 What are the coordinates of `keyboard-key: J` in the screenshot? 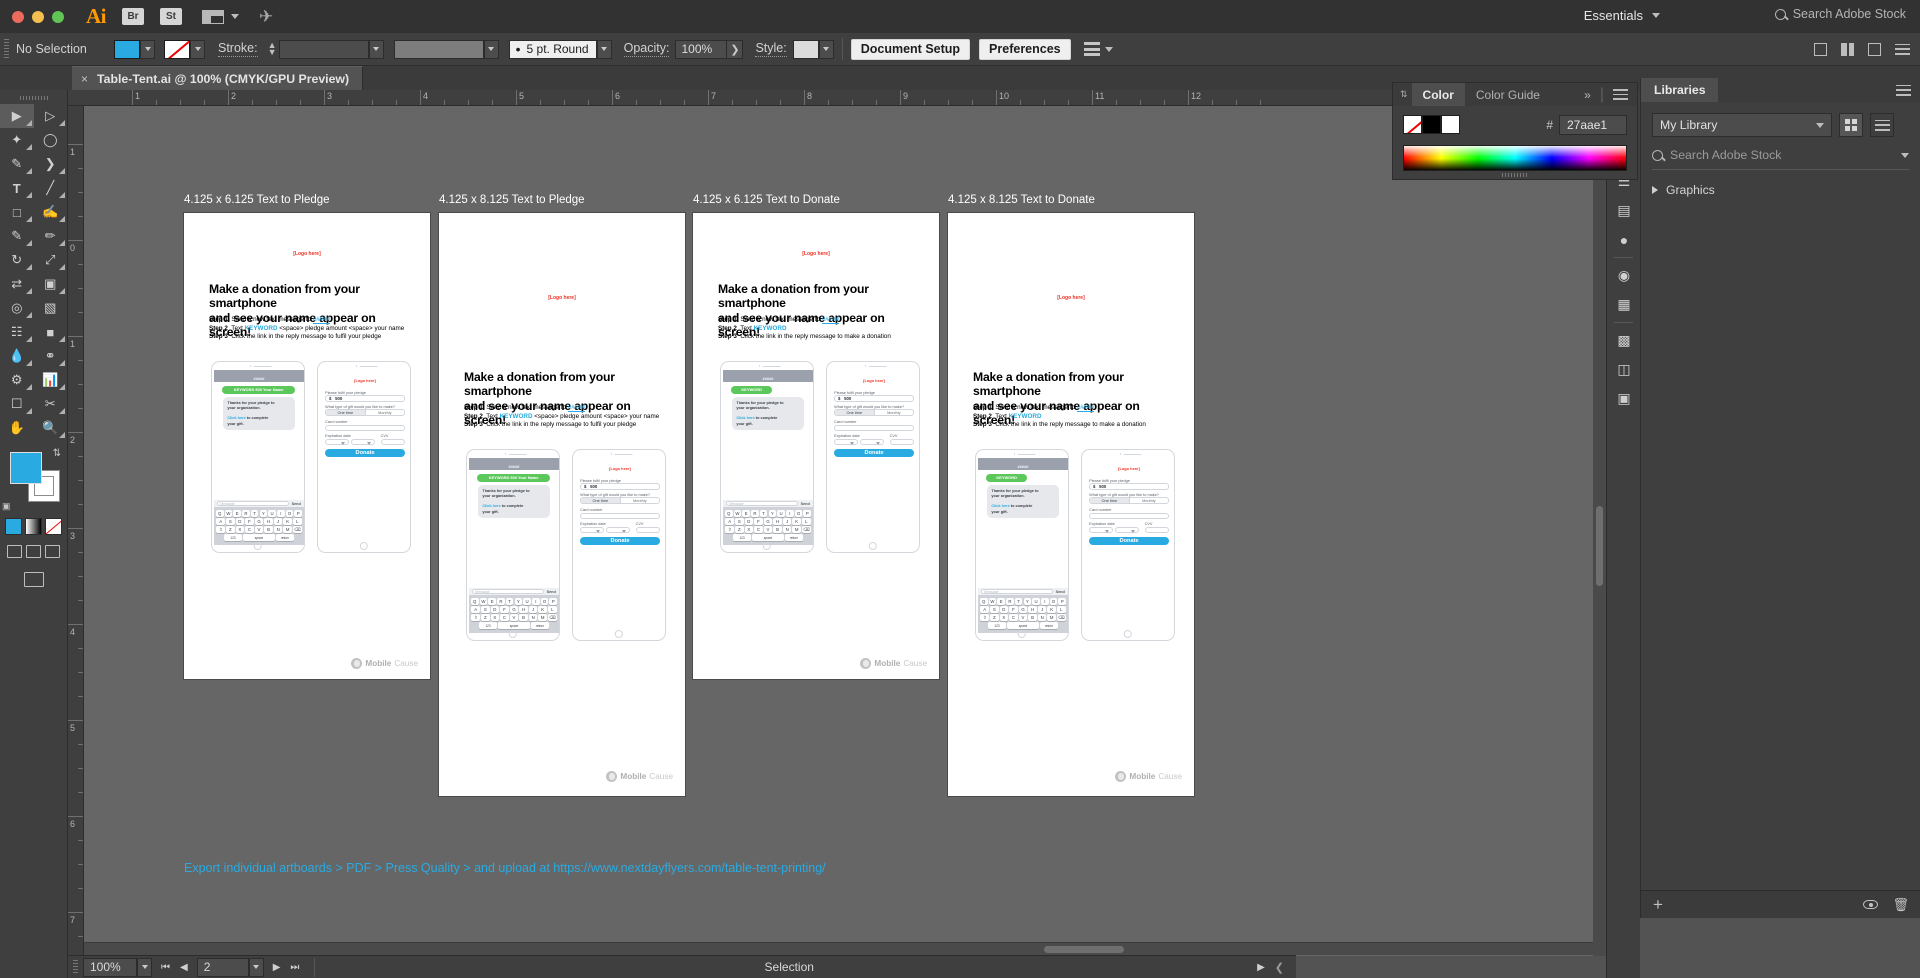 It's located at (787, 522).